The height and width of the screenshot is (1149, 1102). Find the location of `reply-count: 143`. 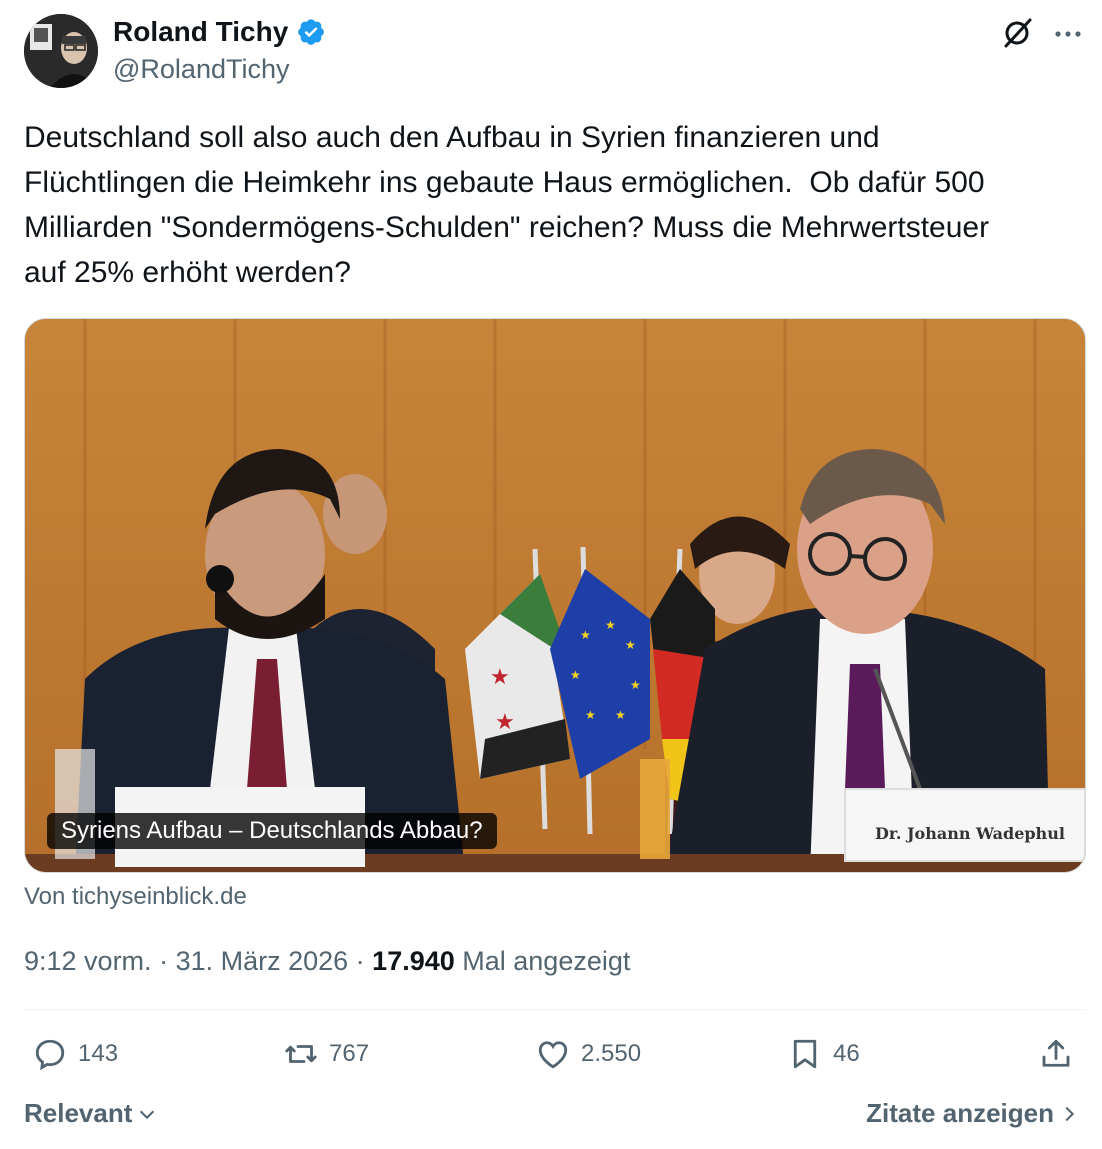

reply-count: 143 is located at coordinates (98, 1053).